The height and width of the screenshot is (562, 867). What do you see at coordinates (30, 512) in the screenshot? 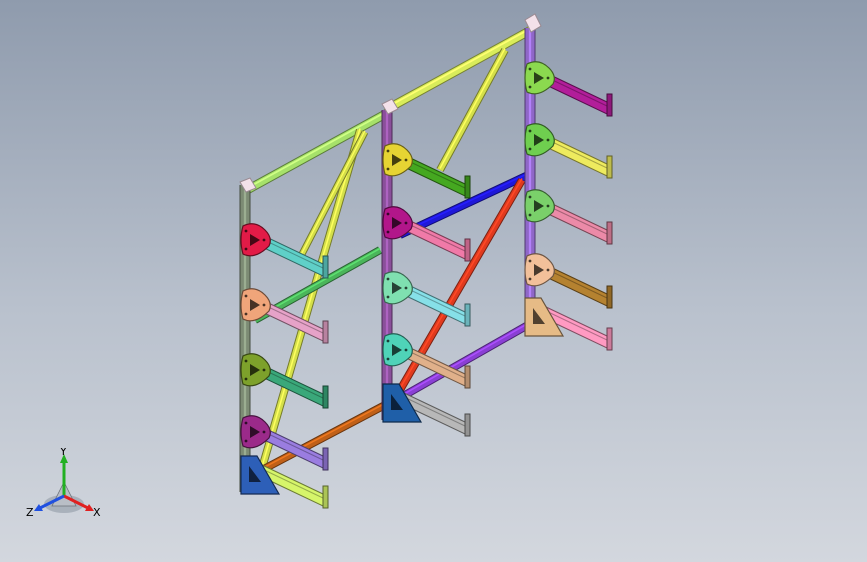
I see `z-axis-label: Z` at bounding box center [30, 512].